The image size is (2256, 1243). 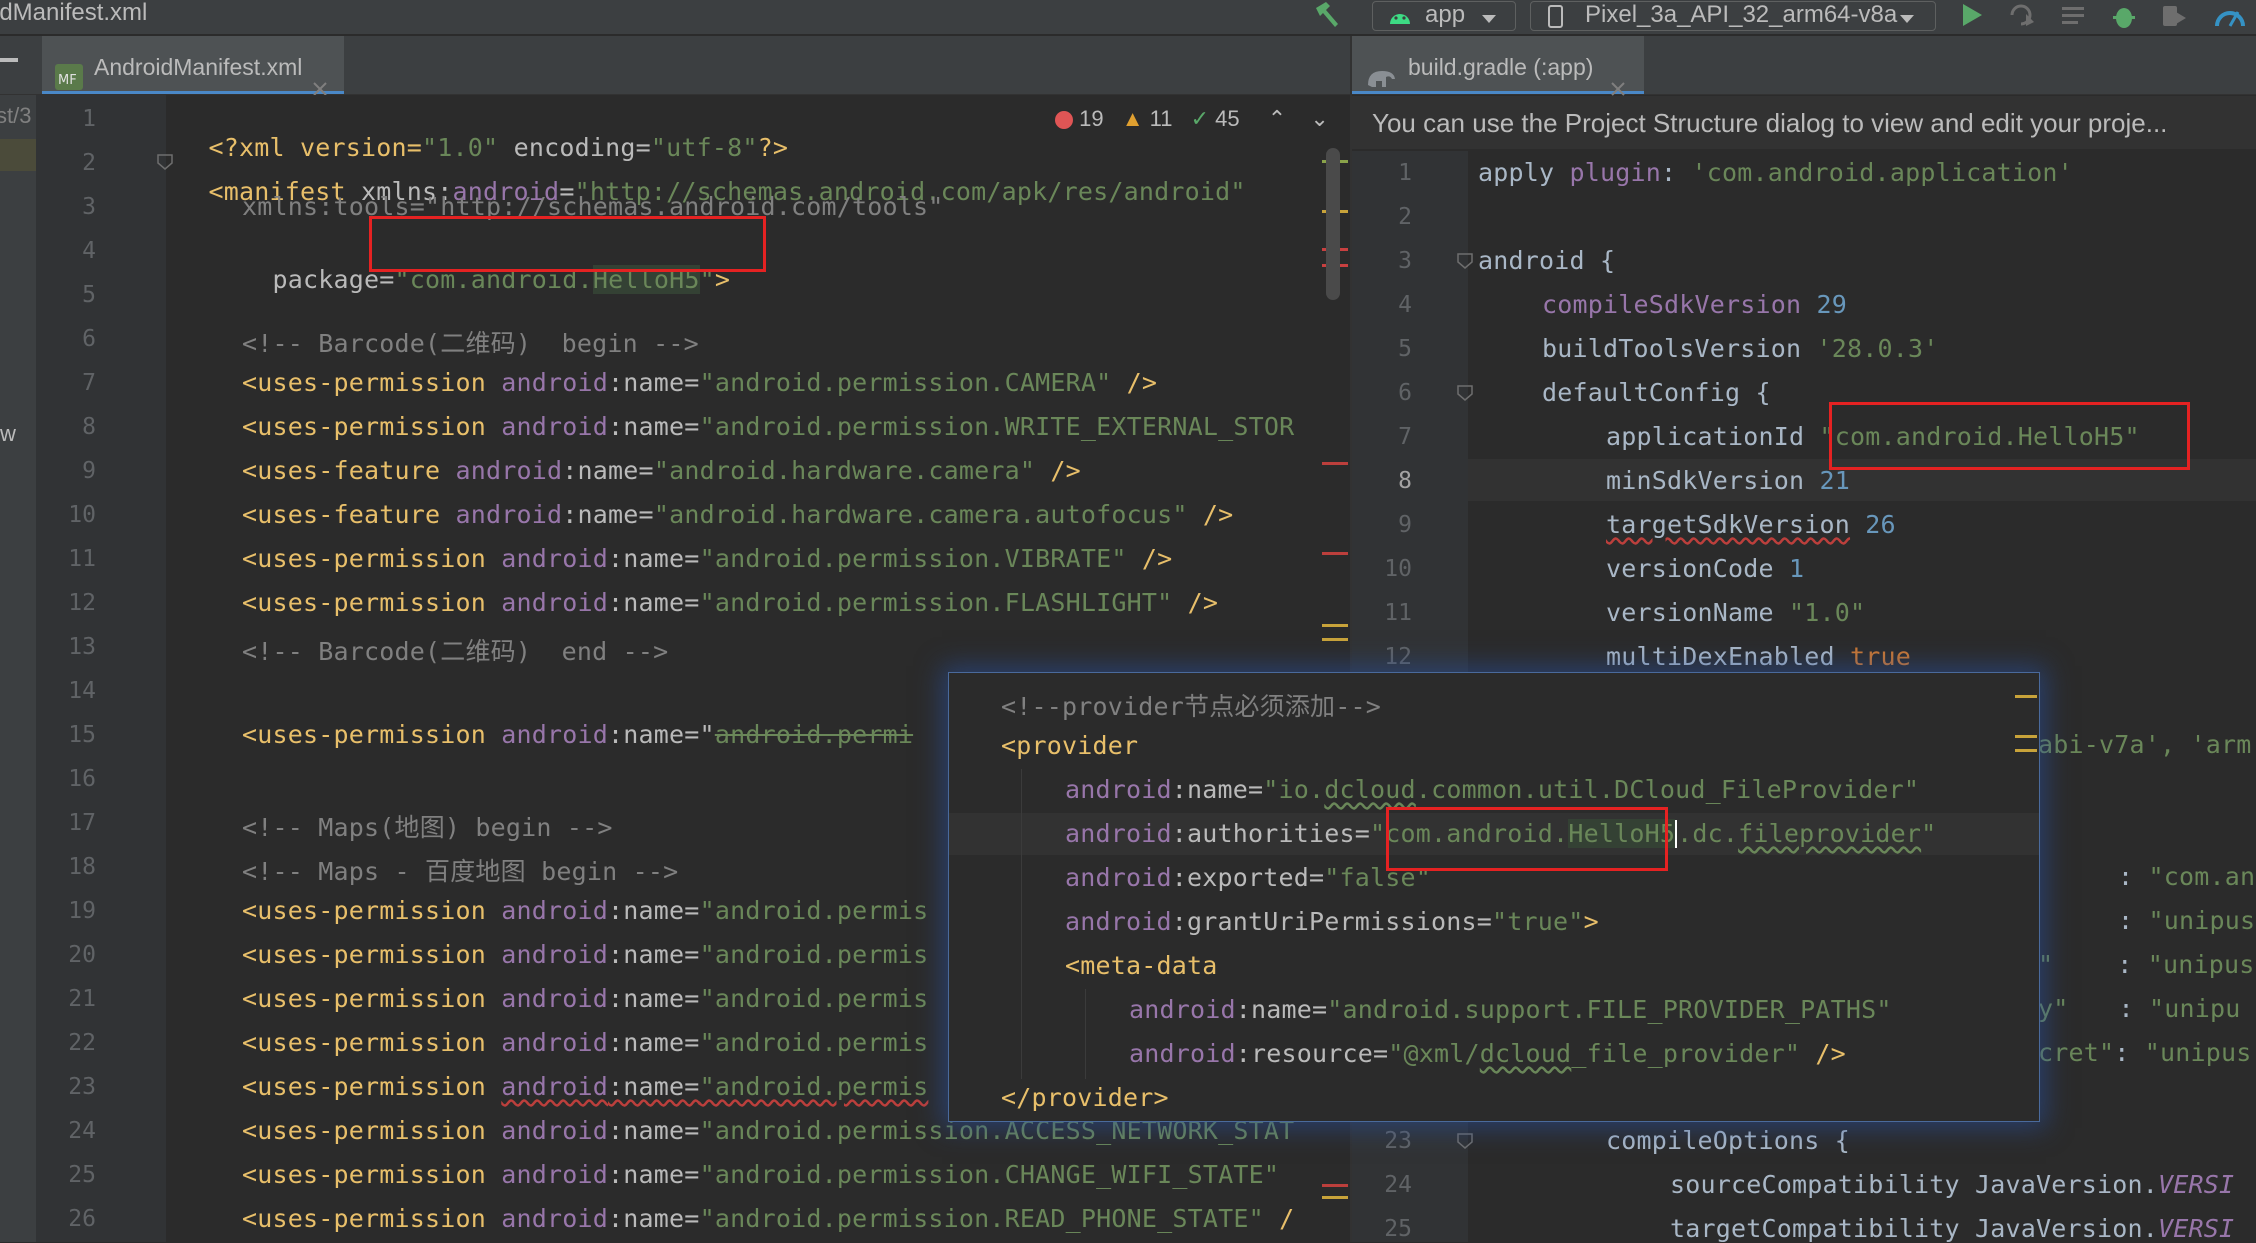 What do you see at coordinates (1200, 118) in the screenshot?
I see `check-icon: ✓` at bounding box center [1200, 118].